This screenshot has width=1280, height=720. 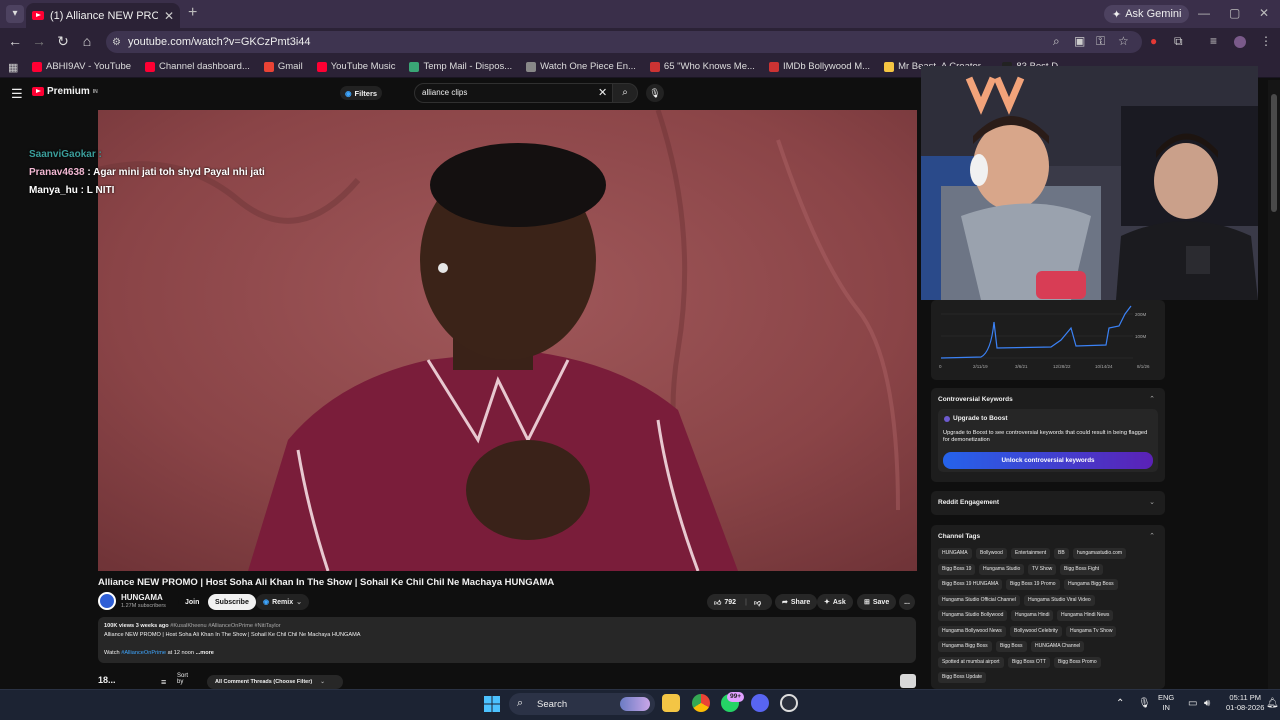 What do you see at coordinates (1144, 703) in the screenshot?
I see `microphone-tray-icon: 🎙︎` at bounding box center [1144, 703].